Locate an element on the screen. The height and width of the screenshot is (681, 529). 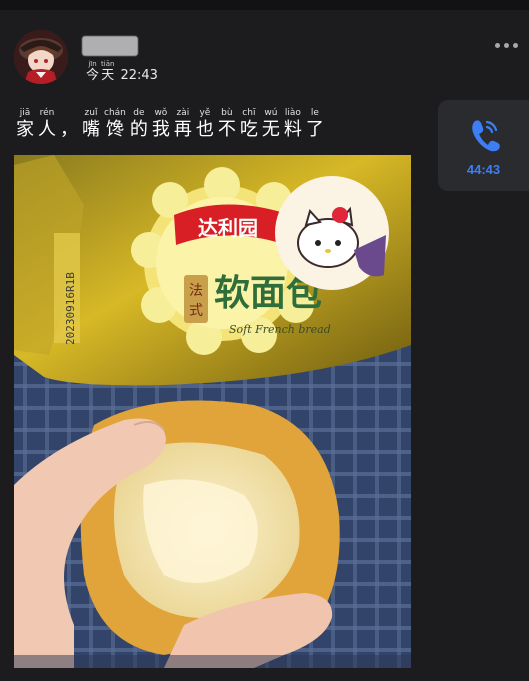
hanzi: 天 is located at coordinates (108, 75).